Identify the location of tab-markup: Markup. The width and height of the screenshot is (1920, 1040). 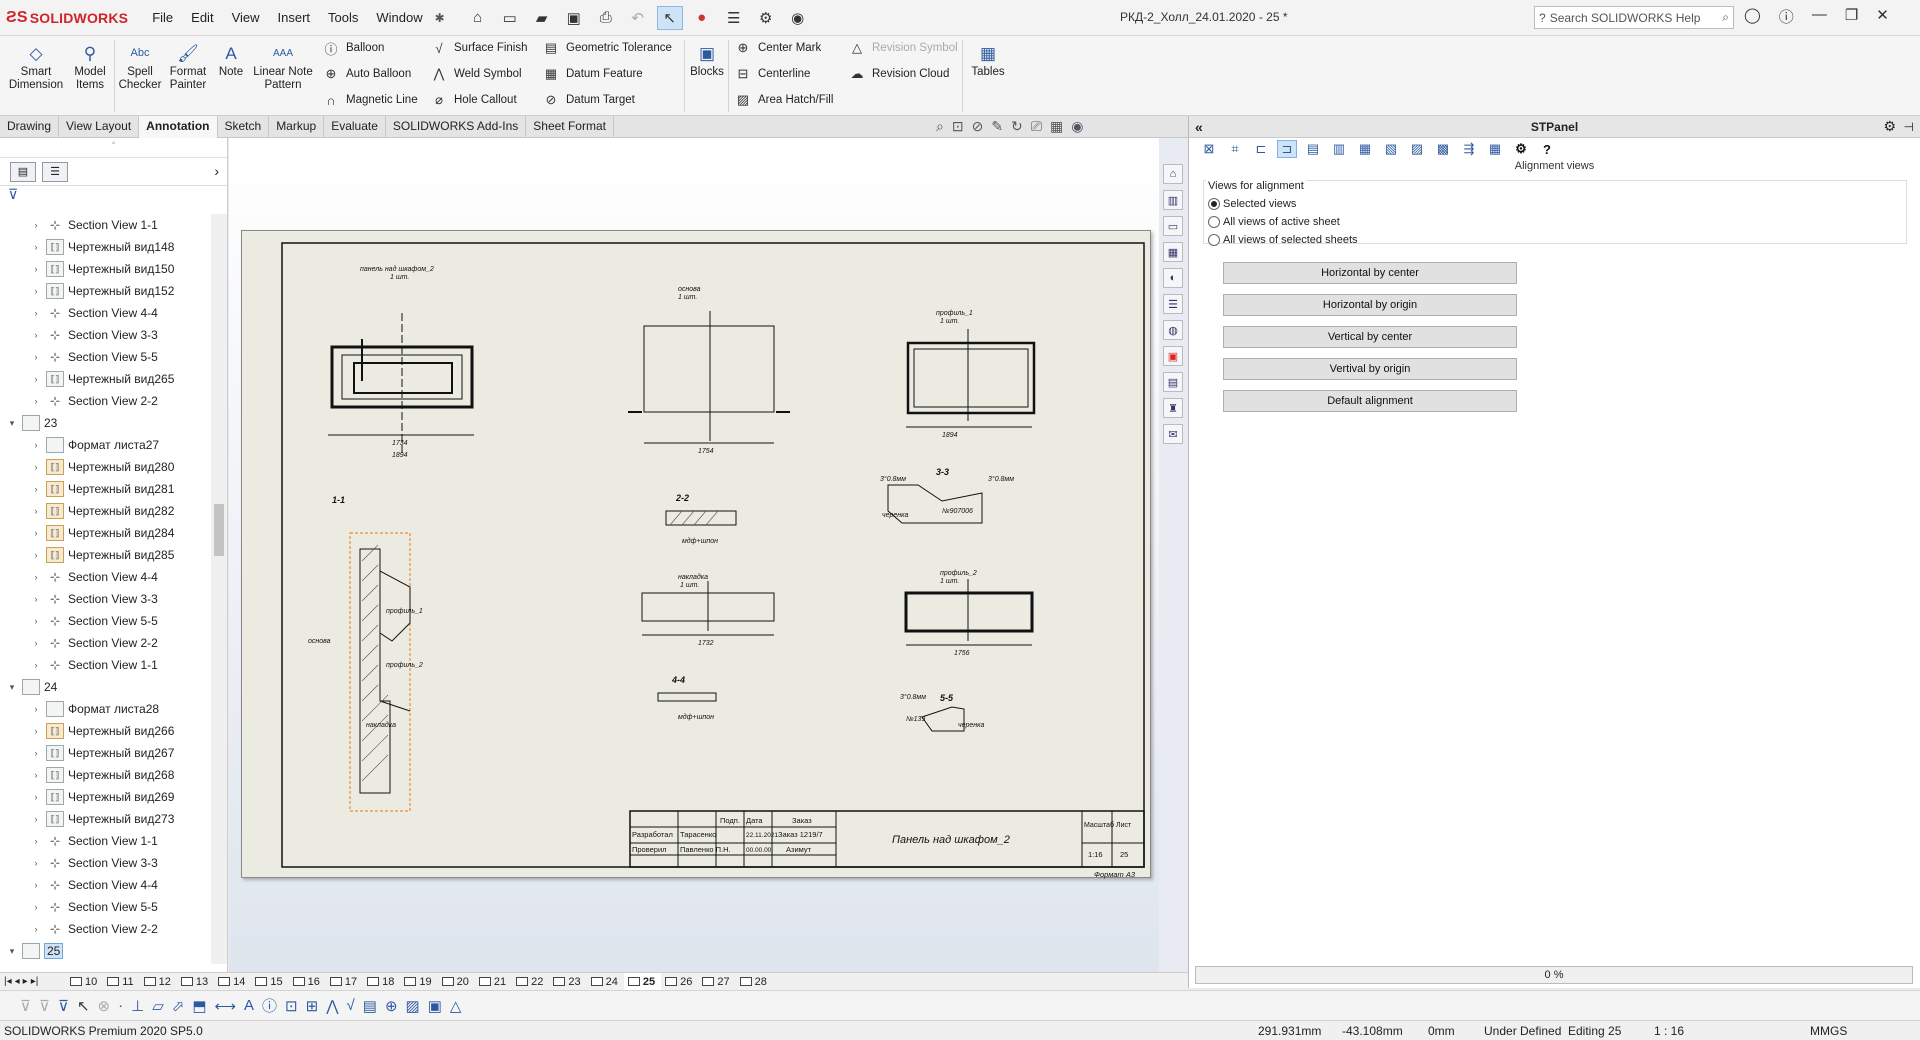
(297, 127).